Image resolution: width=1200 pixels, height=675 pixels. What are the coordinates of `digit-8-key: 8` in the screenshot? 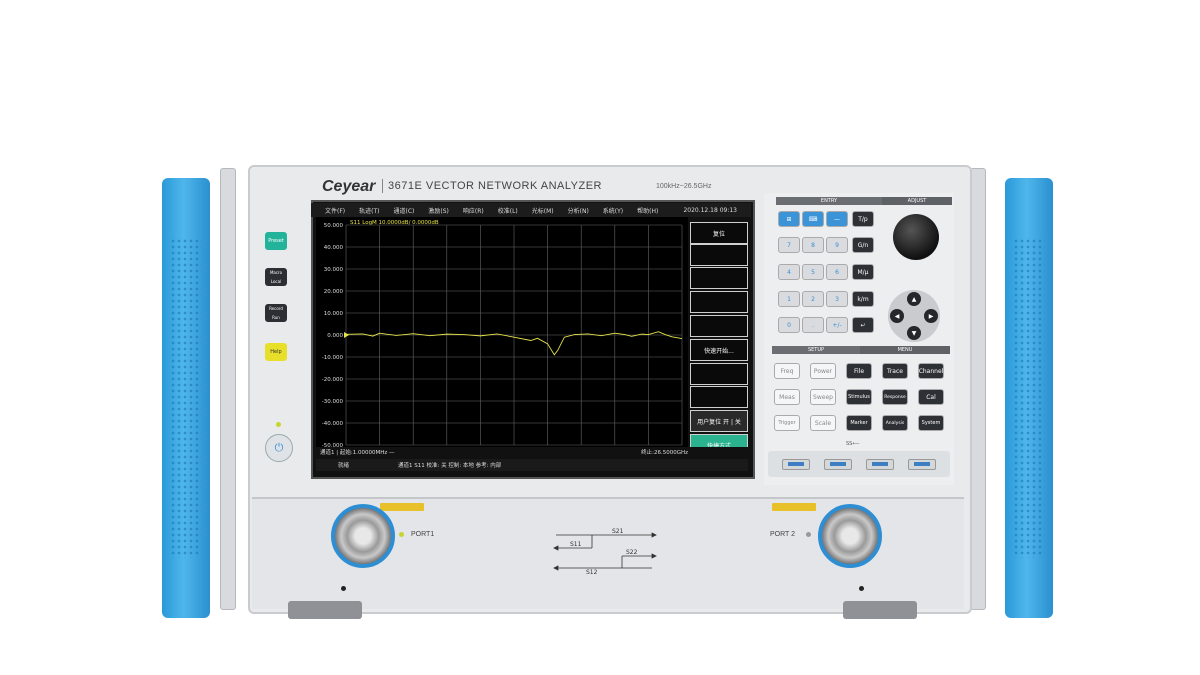 It's located at (813, 245).